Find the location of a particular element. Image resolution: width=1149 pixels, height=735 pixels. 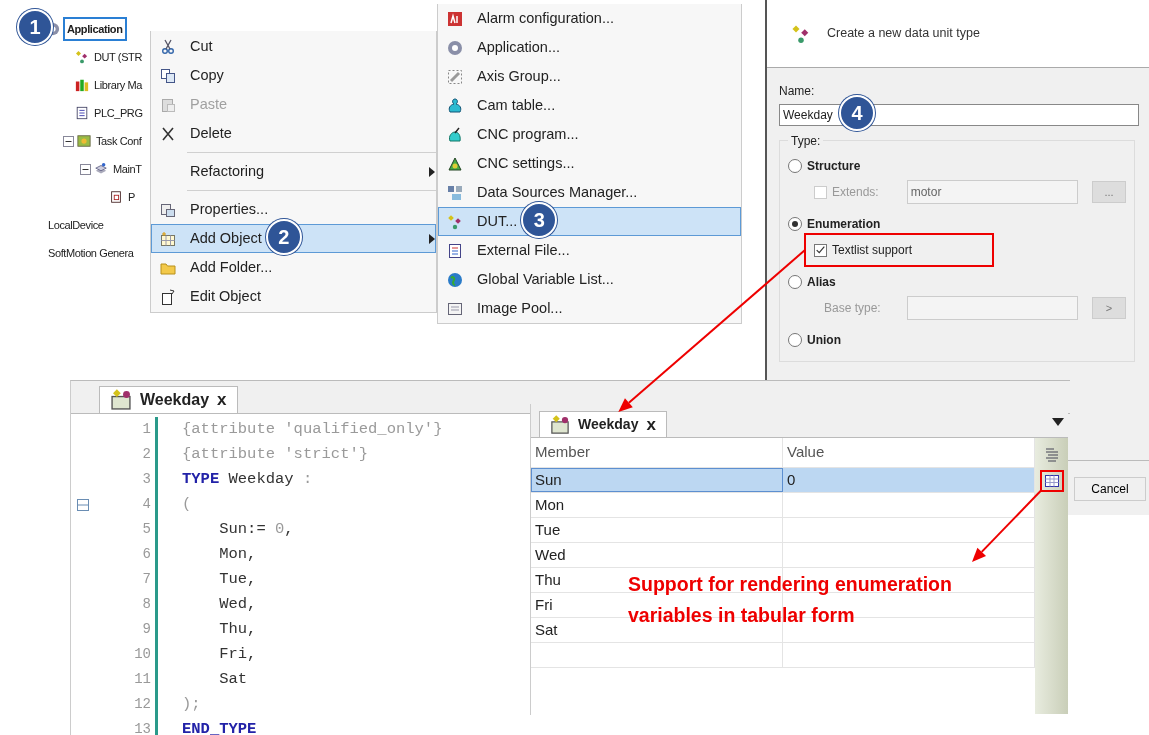

tree-item: DUT (STR is located at coordinates (118, 57).